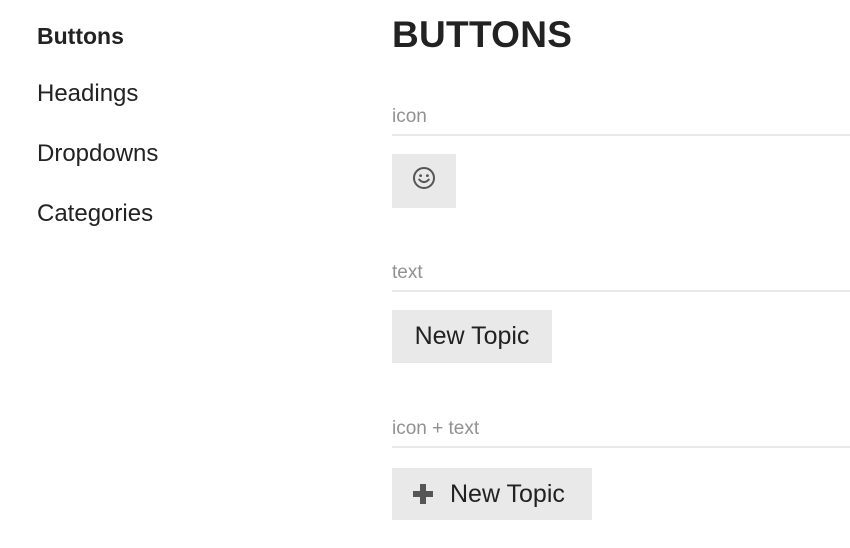 The height and width of the screenshot is (548, 850). Describe the element at coordinates (423, 494) in the screenshot. I see `plus-icon` at that location.